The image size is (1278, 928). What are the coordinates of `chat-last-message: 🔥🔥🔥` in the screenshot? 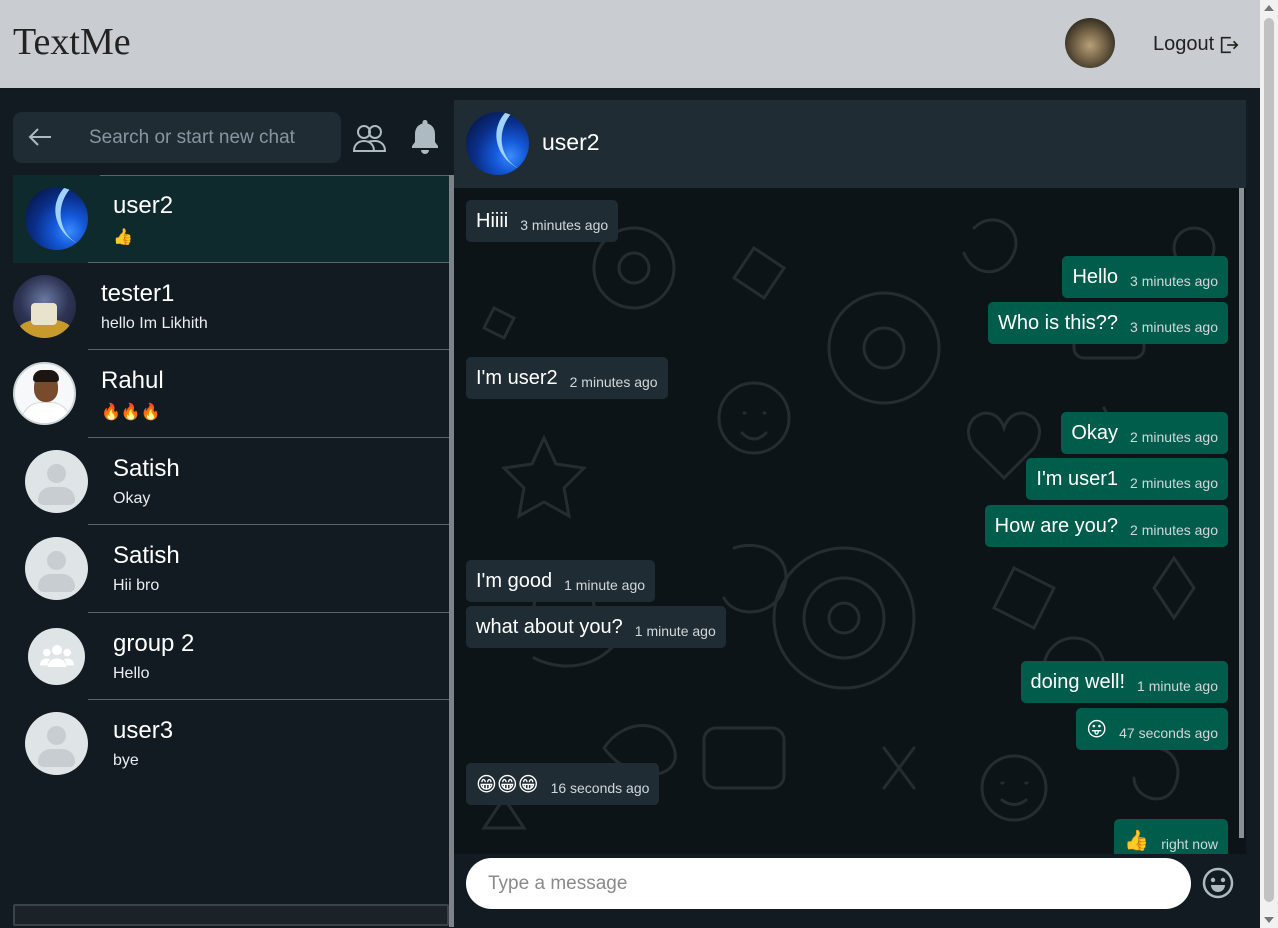 It's located at (131, 412).